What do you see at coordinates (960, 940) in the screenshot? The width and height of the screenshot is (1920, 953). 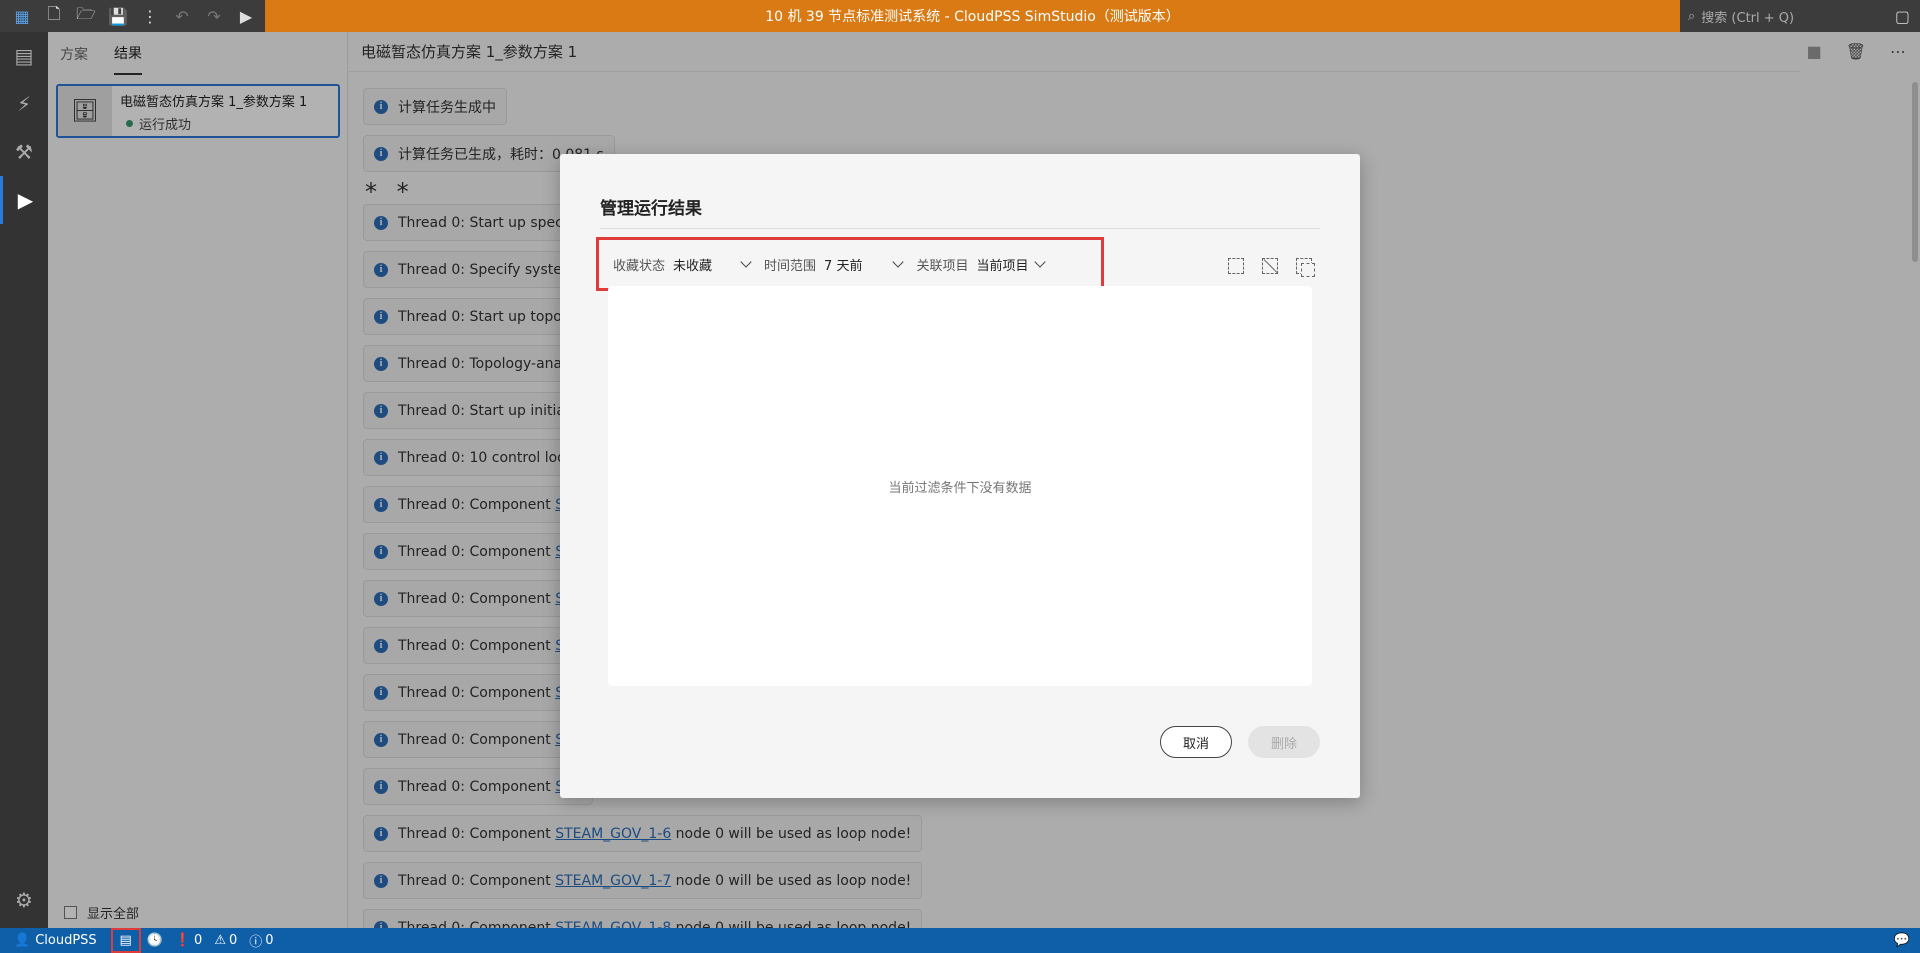 I see `status-bar: 👤 CloudPSS ▤ 🕓 ❗ 0 ⚠ 0 ⓘ 0 💬` at bounding box center [960, 940].